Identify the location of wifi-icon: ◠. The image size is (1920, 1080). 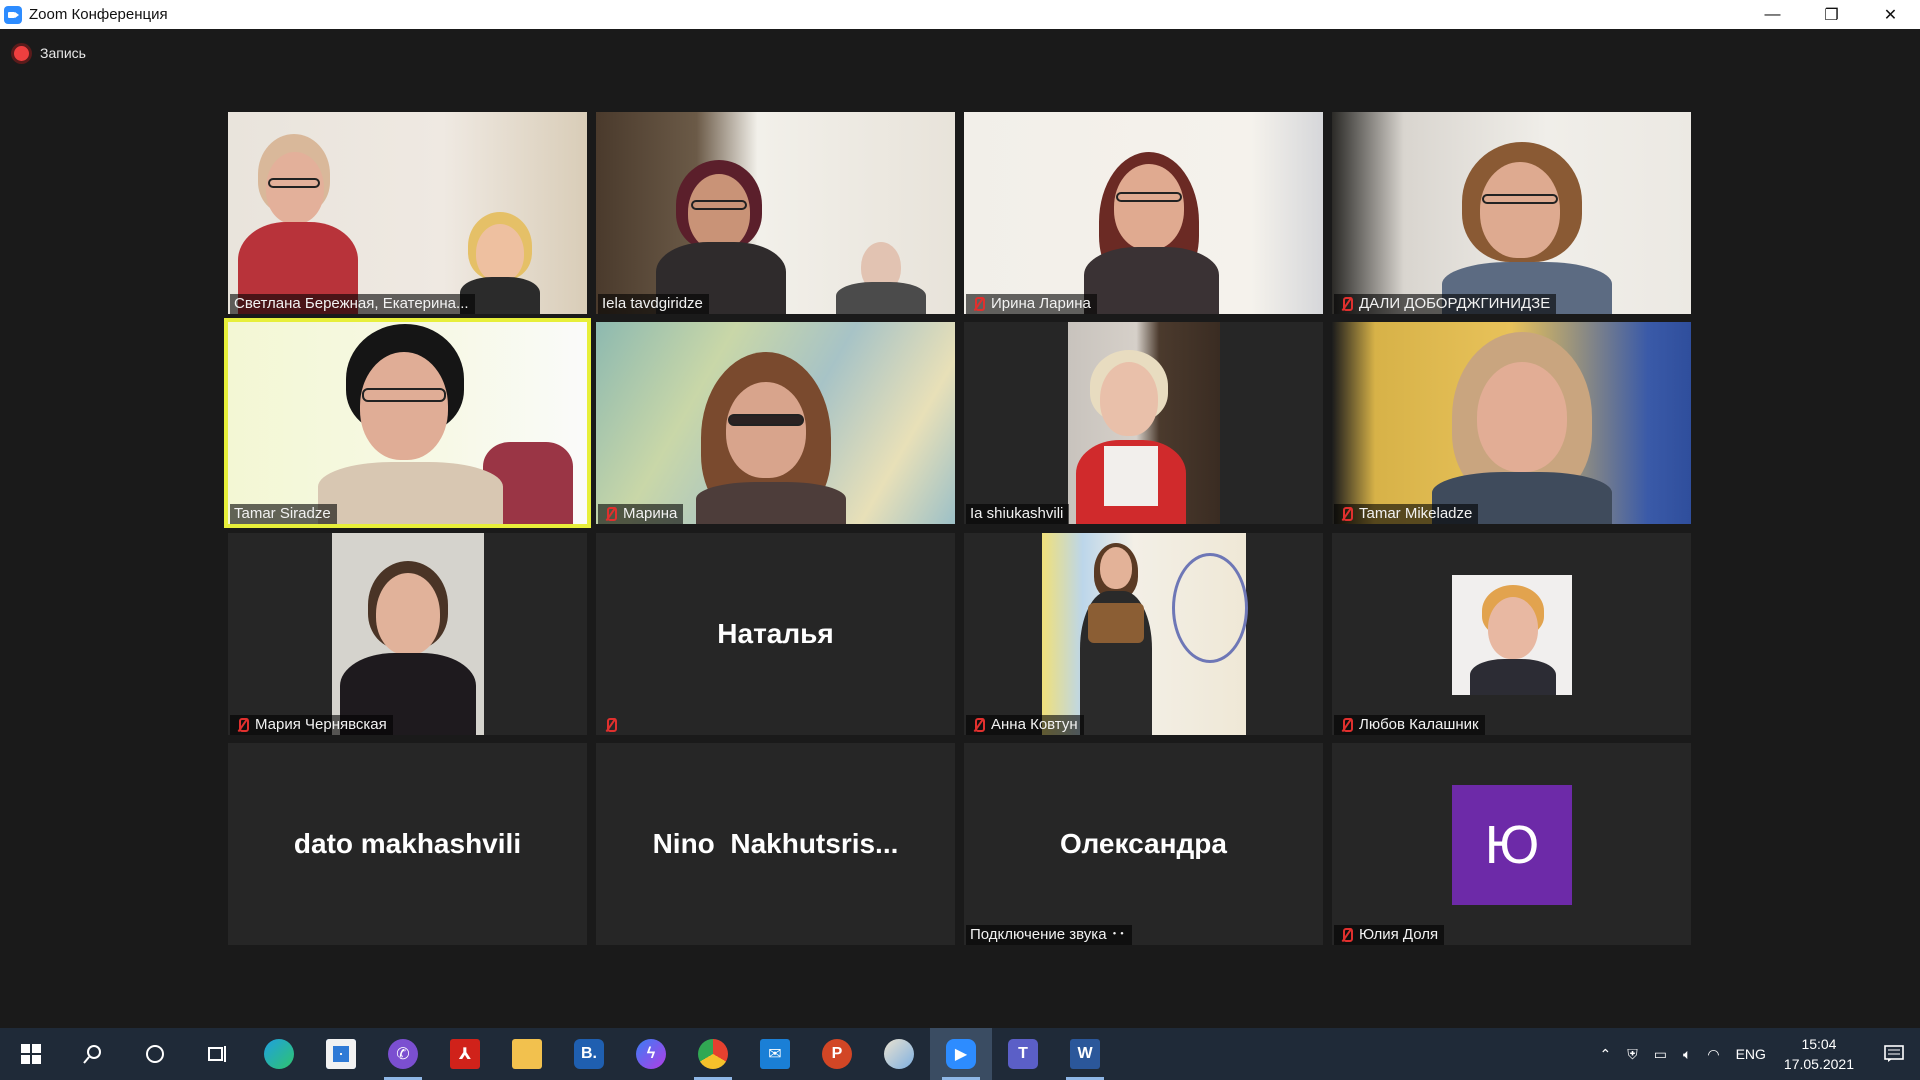
(1713, 1054).